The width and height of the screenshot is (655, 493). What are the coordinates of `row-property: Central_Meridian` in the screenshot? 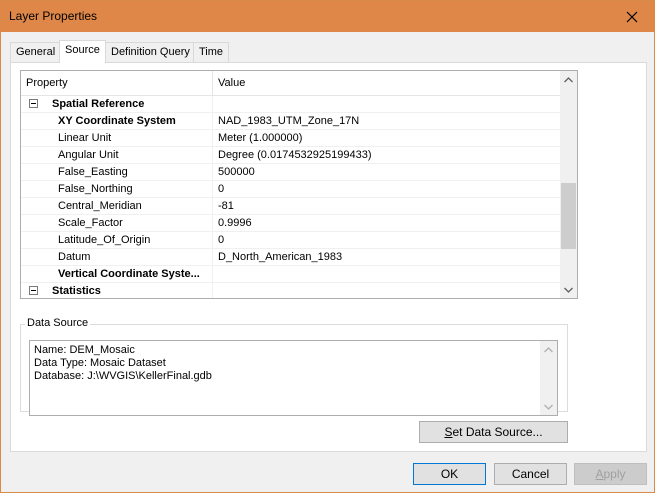 It's located at (117, 206).